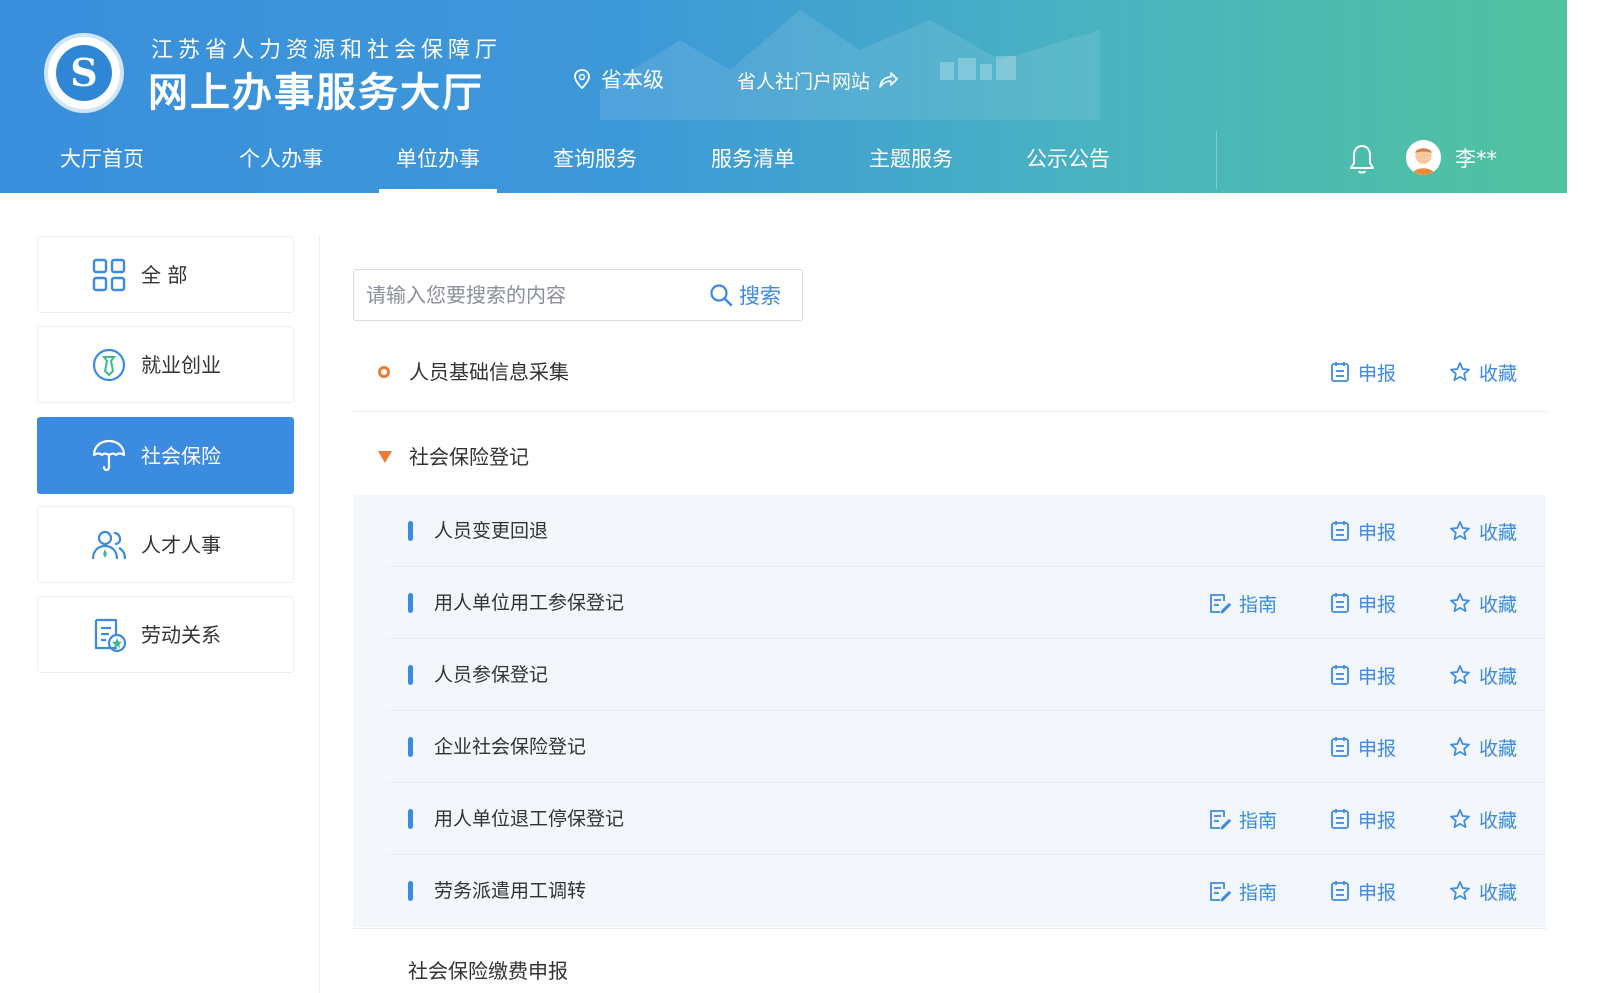 This screenshot has height=993, width=1612. Describe the element at coordinates (529, 603) in the screenshot. I see `item-name: 用人单位用工参保登记` at that location.